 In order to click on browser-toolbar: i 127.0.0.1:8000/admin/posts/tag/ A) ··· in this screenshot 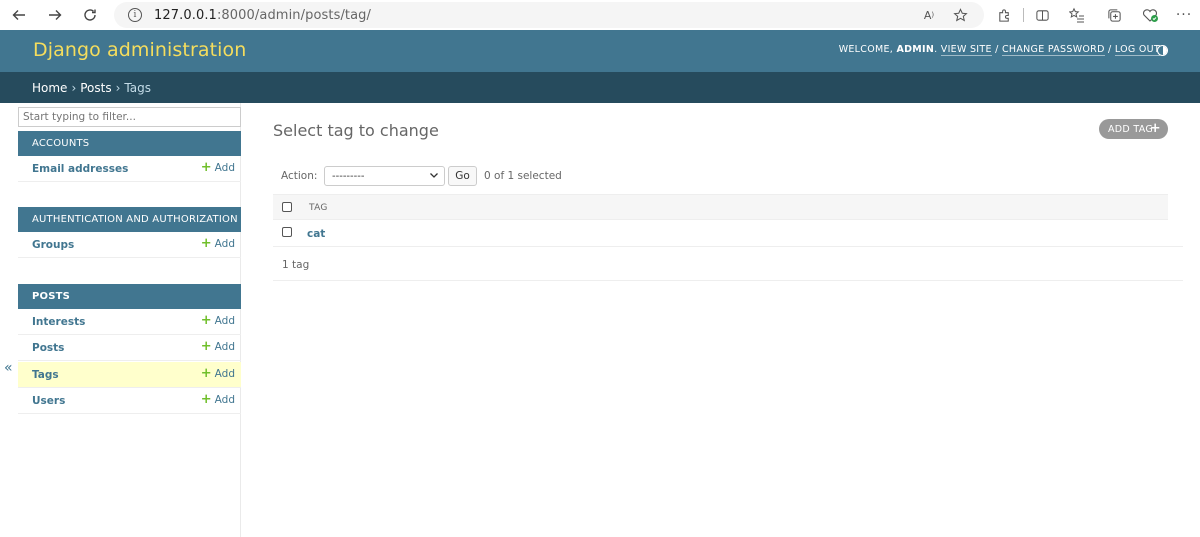, I will do `click(600, 15)`.